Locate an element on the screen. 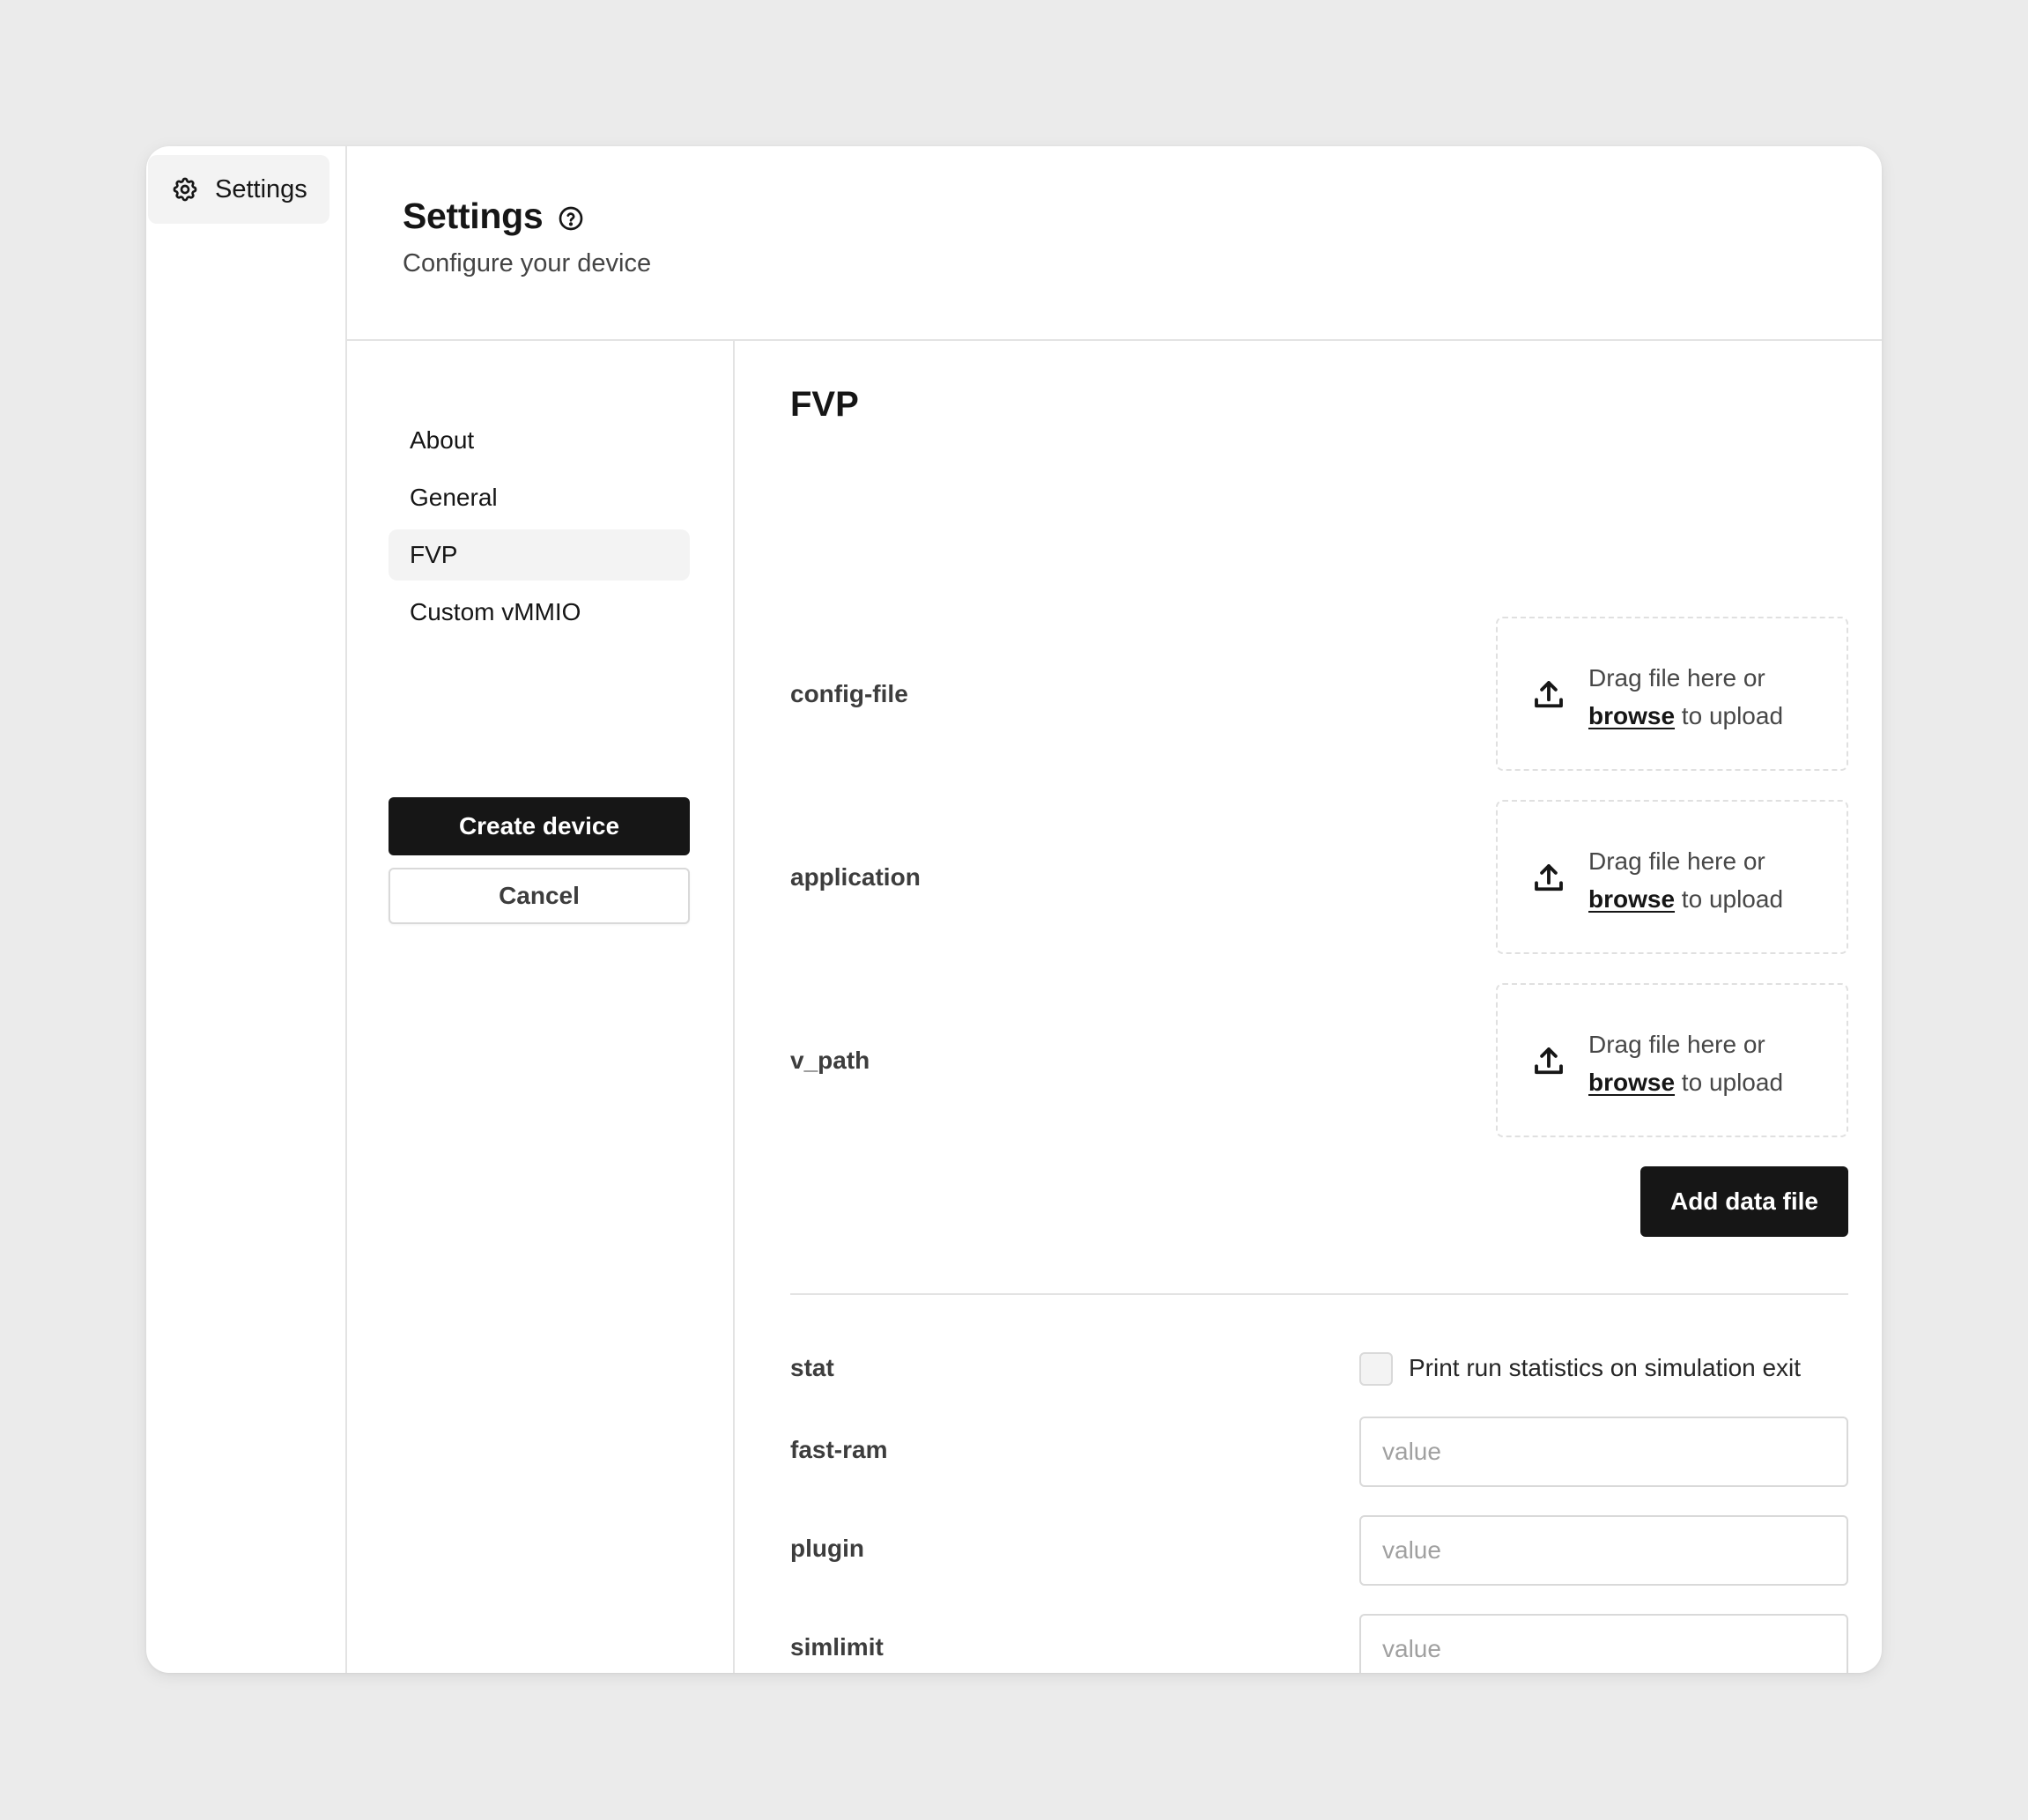 The width and height of the screenshot is (2028, 1820). stat-checkbox is located at coordinates (1376, 1369).